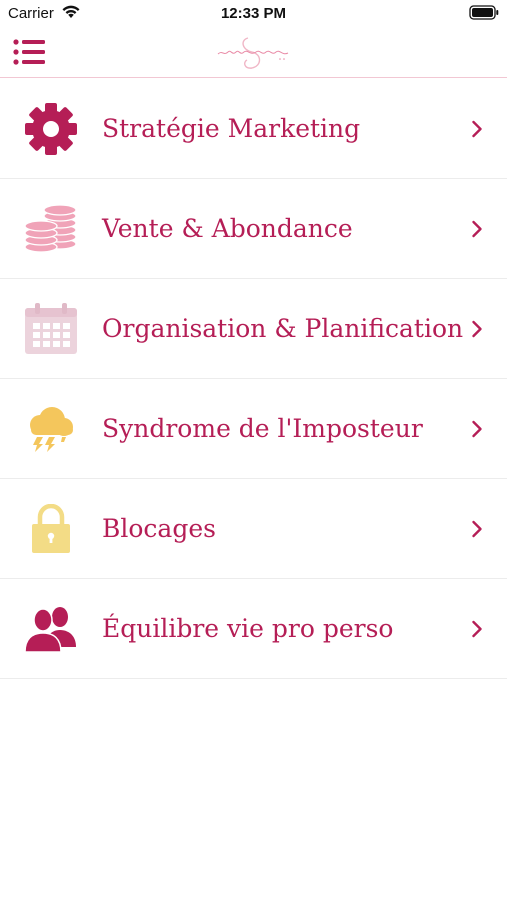  I want to click on menu-item-vente-abondance: Vente & Abondance, so click(253, 229).